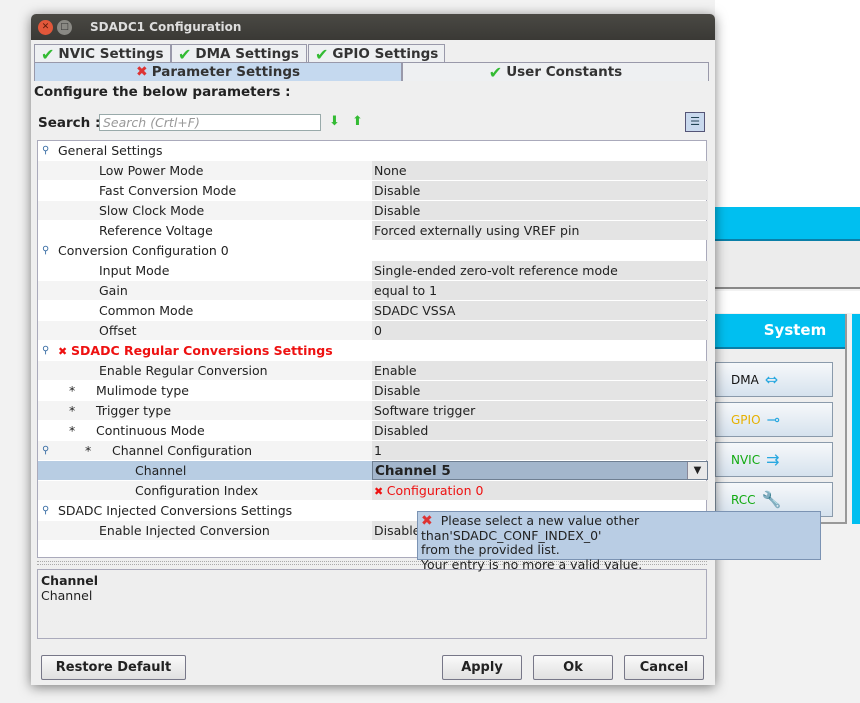 The image size is (860, 703). What do you see at coordinates (110, 150) in the screenshot?
I see `group-label: General Settings` at bounding box center [110, 150].